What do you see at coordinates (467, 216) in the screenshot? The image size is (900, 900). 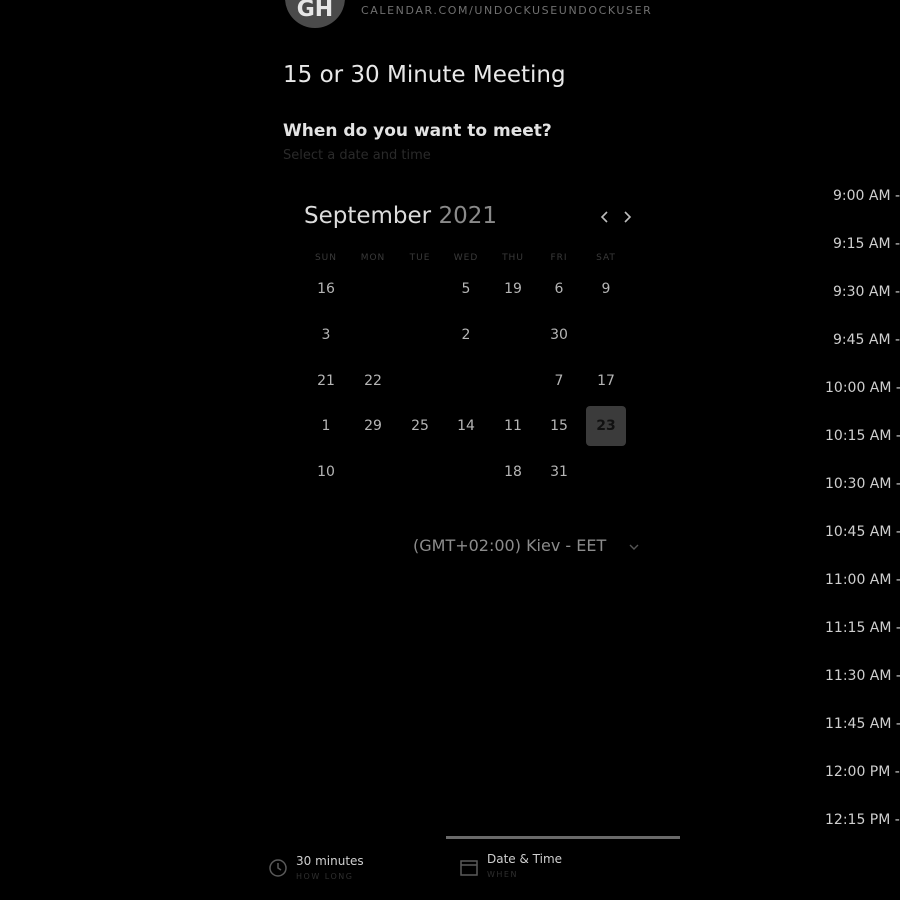 I see `year-label: 2021` at bounding box center [467, 216].